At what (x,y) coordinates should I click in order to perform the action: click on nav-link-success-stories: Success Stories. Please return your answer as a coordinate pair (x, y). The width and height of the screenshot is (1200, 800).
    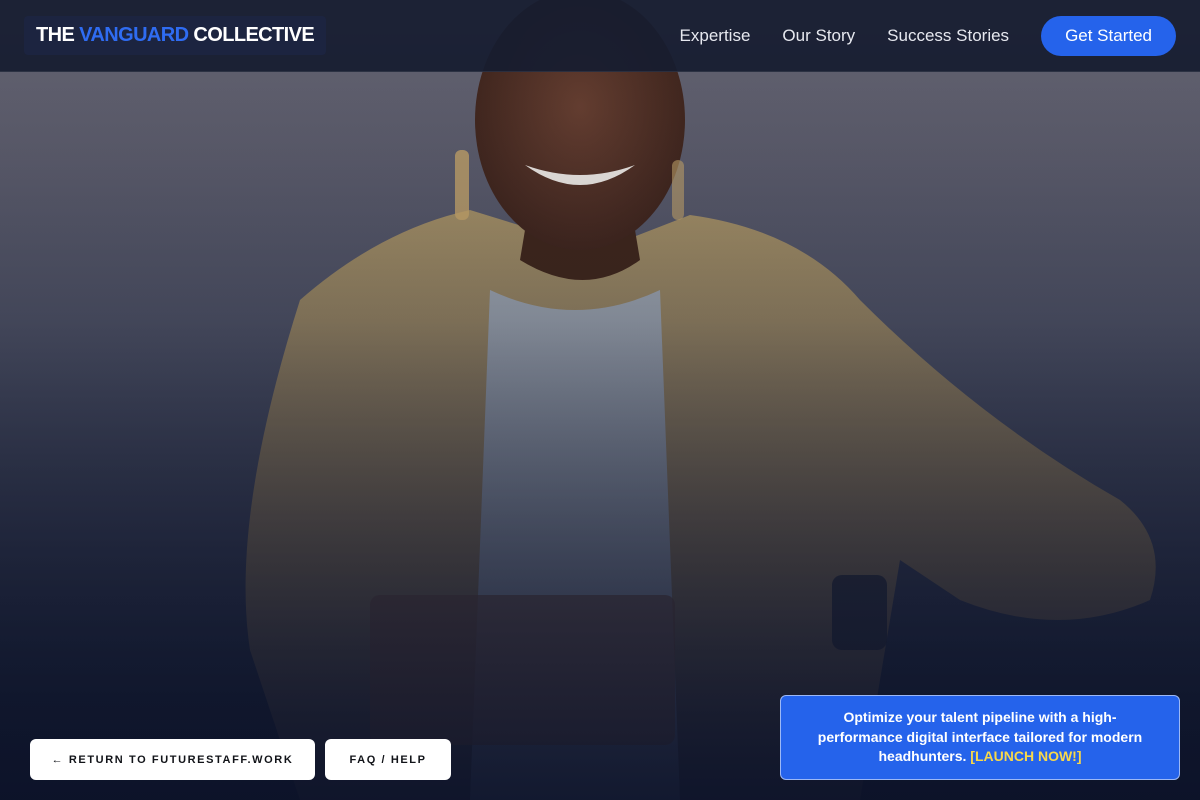
    Looking at the image, I should click on (948, 36).